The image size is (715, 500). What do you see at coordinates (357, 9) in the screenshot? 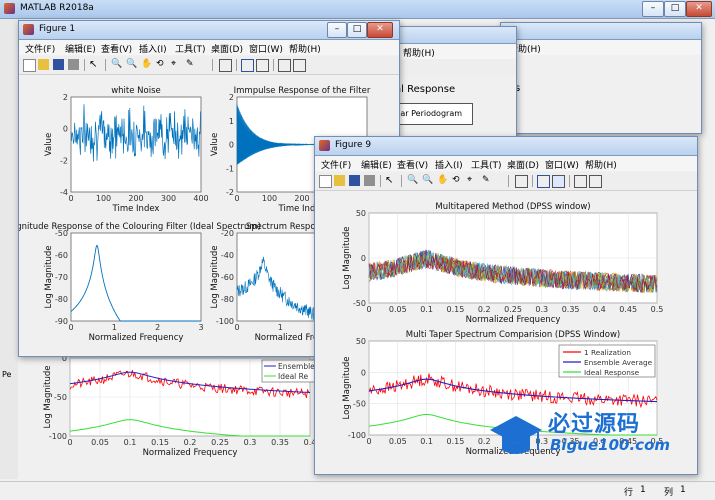
I see `matlab-titlebar: MATLAB R2018a – □ ✕` at bounding box center [357, 9].